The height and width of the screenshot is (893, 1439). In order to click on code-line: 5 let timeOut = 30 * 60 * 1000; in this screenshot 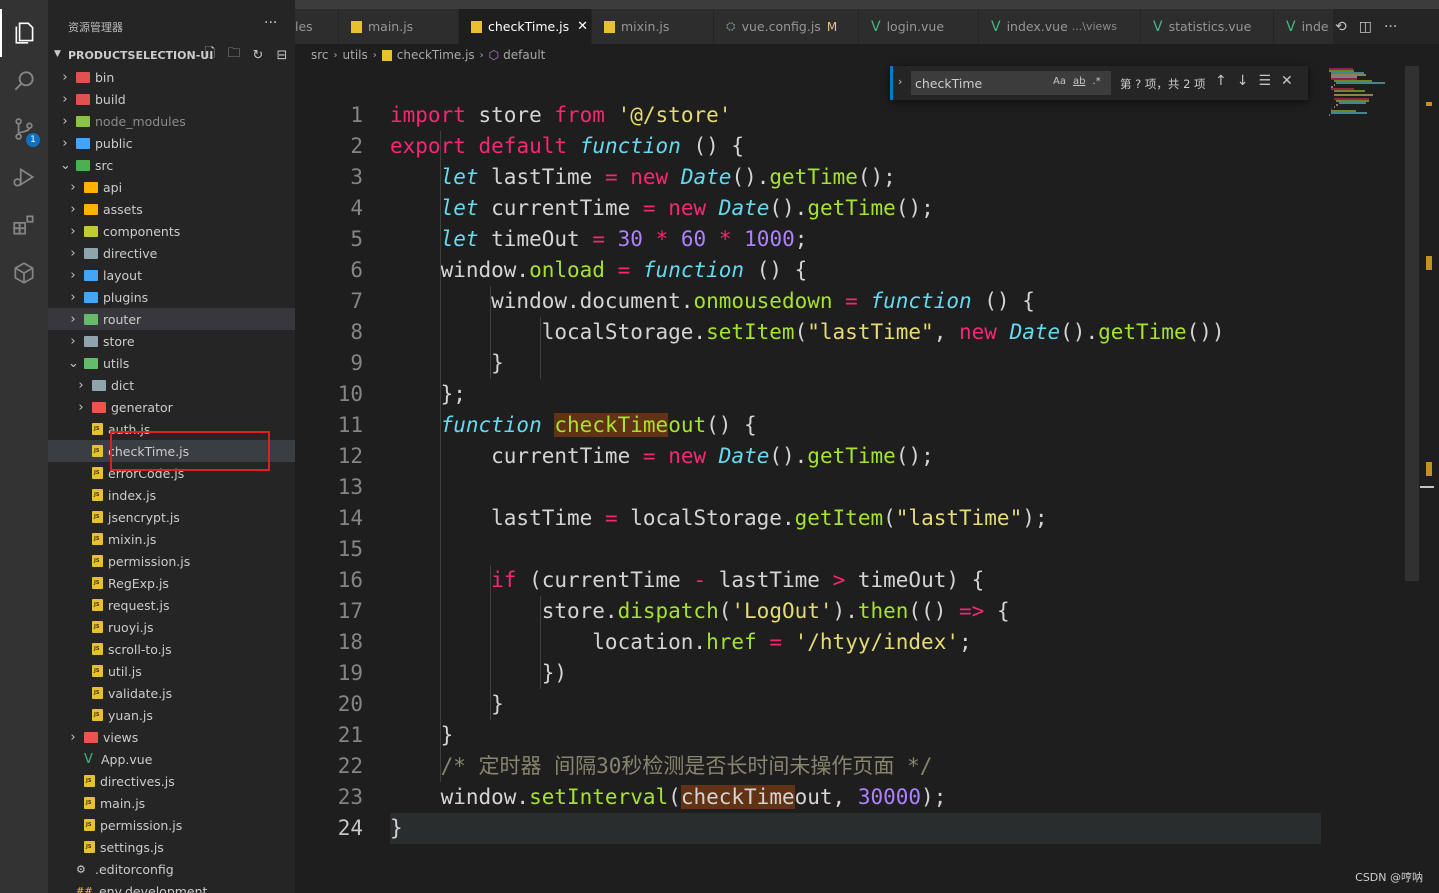, I will do `click(850, 239)`.